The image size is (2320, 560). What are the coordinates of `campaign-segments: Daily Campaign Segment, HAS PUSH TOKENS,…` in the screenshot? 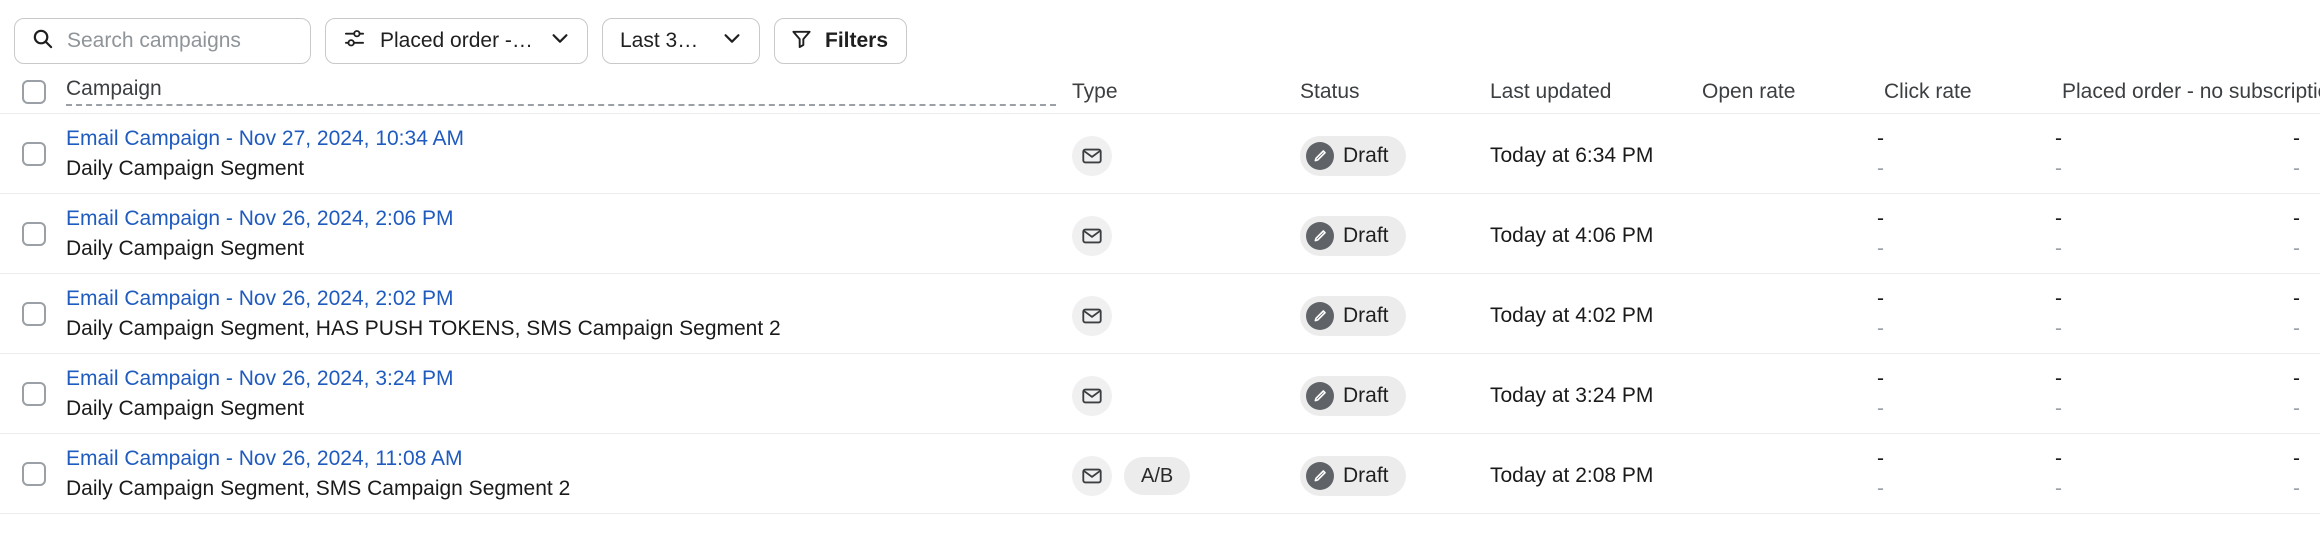 It's located at (423, 328).